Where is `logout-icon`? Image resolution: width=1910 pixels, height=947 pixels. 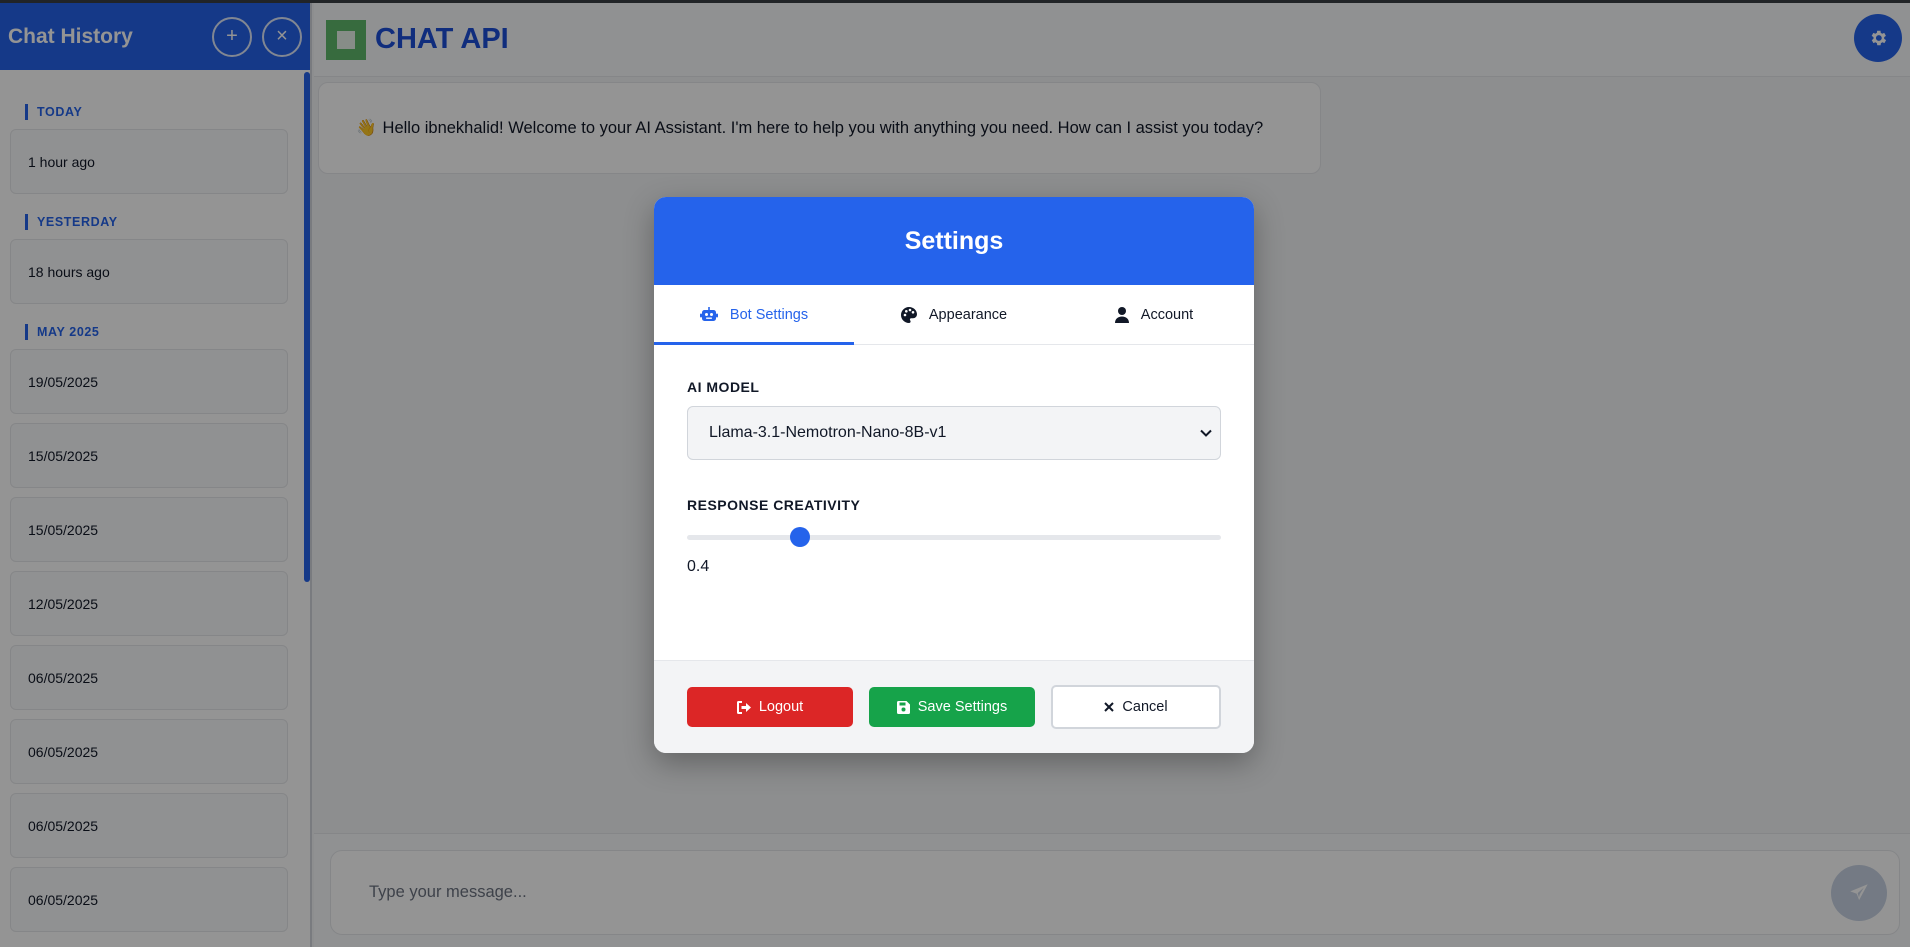
logout-icon is located at coordinates (743, 707).